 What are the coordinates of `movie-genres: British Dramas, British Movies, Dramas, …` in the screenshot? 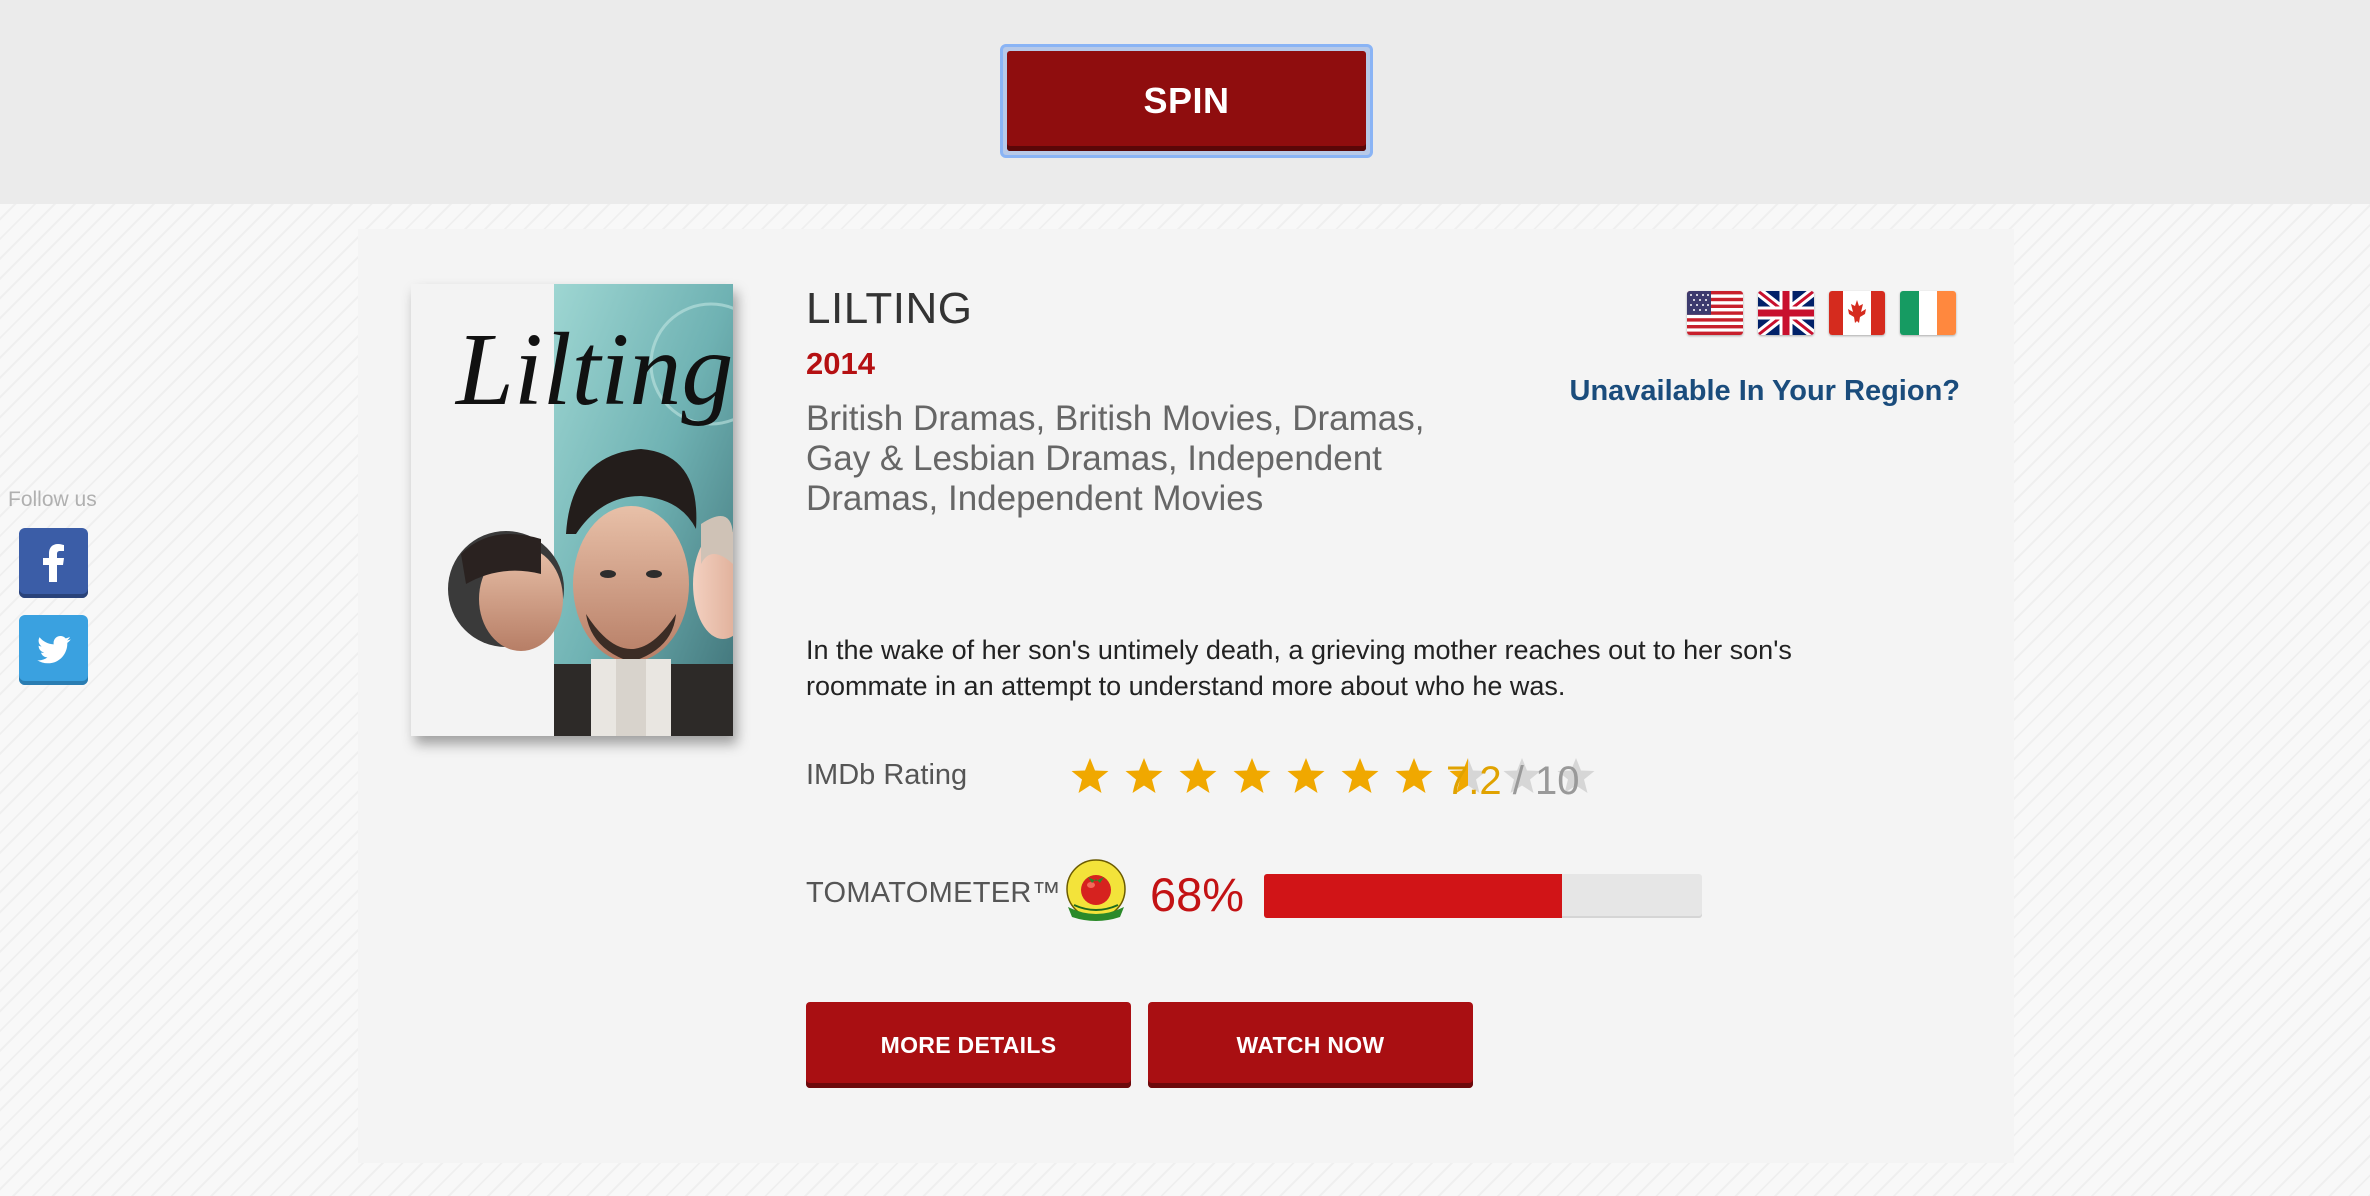 It's located at (1115, 458).